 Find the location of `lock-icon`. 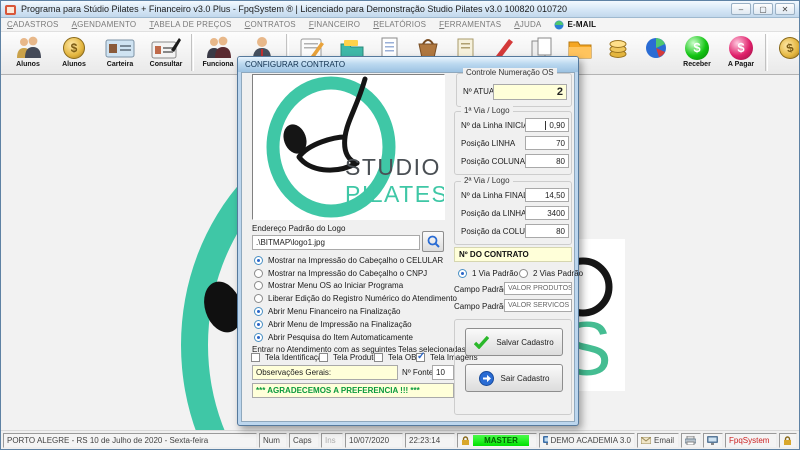

lock-icon is located at coordinates (787, 440).